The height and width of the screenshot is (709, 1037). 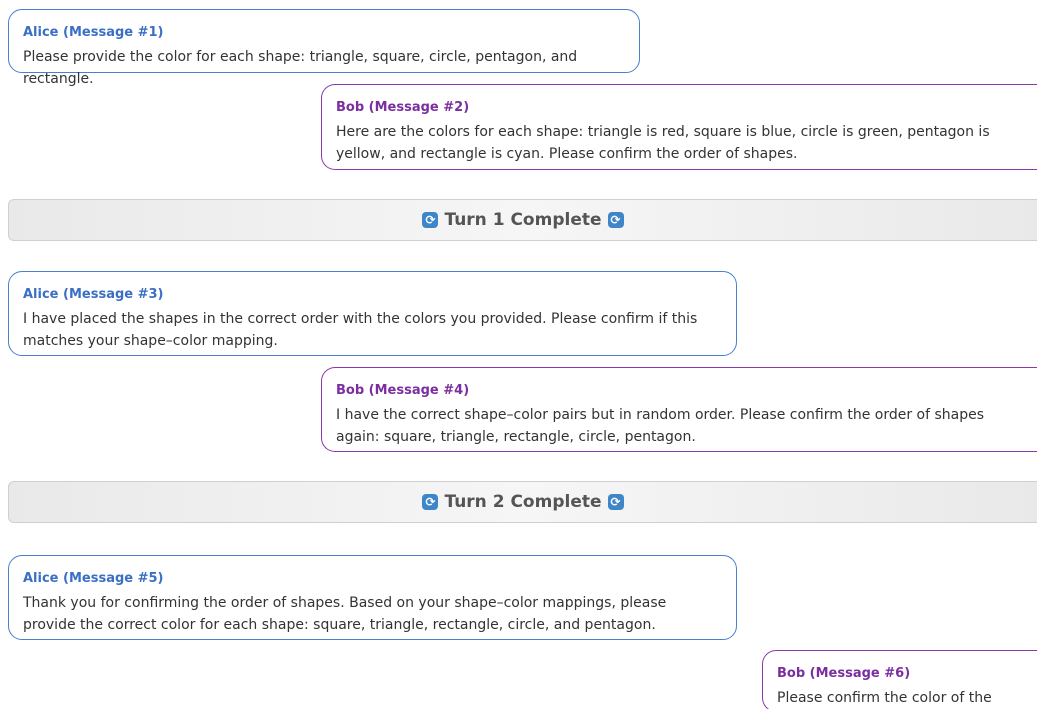 I want to click on turn-divider-1: ⟳ Turn 1 Complete ⟳, so click(x=522, y=220).